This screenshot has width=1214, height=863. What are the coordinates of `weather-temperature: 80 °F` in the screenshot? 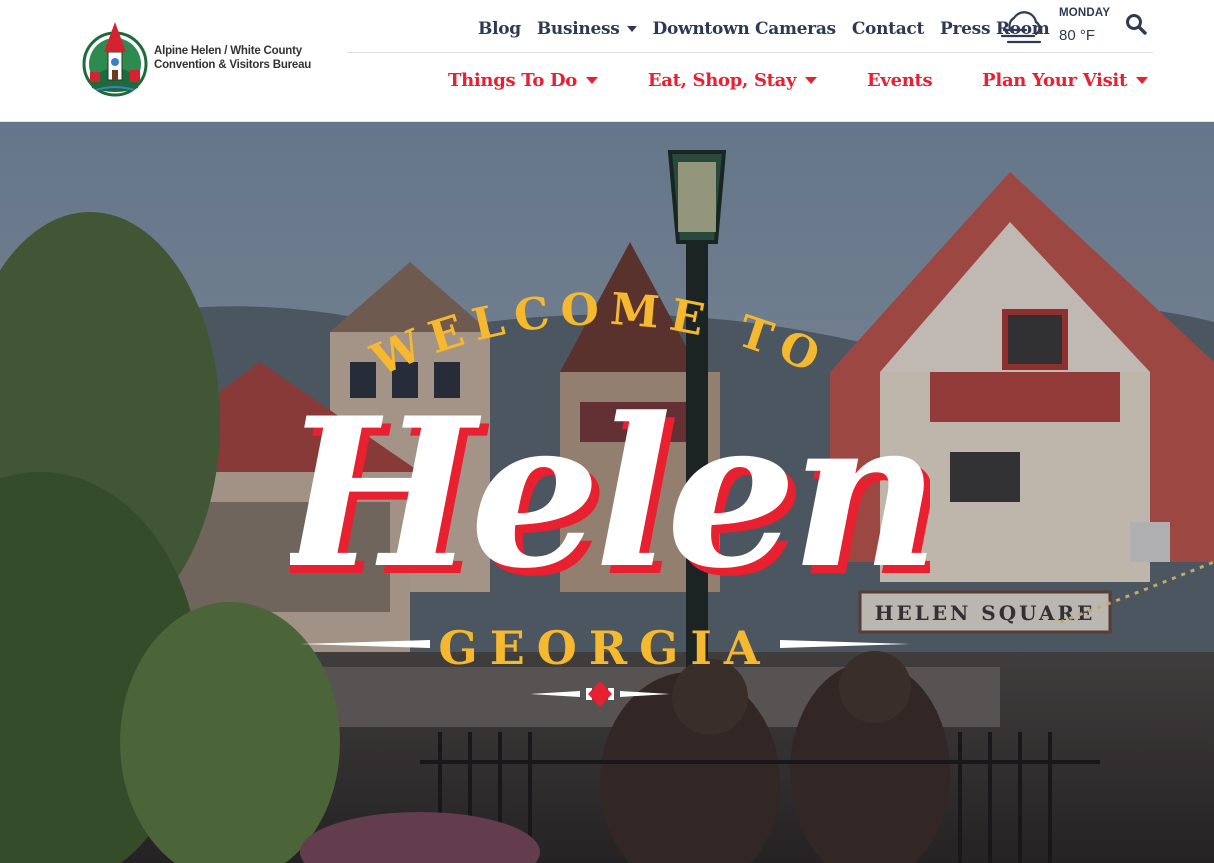 It's located at (1077, 35).